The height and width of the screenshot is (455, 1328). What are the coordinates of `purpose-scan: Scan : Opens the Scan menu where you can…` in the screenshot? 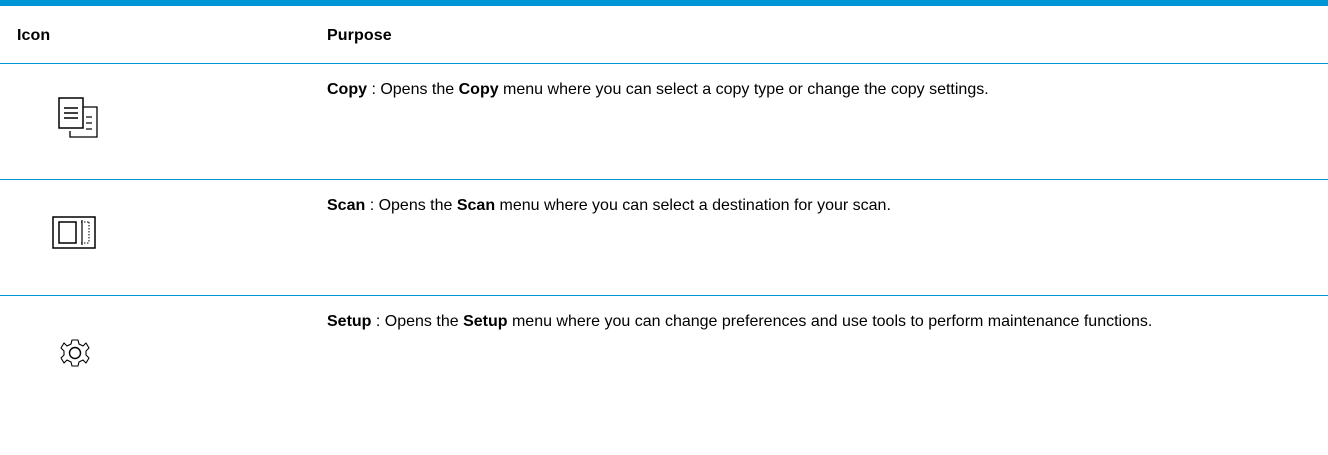 It's located at (822, 206).